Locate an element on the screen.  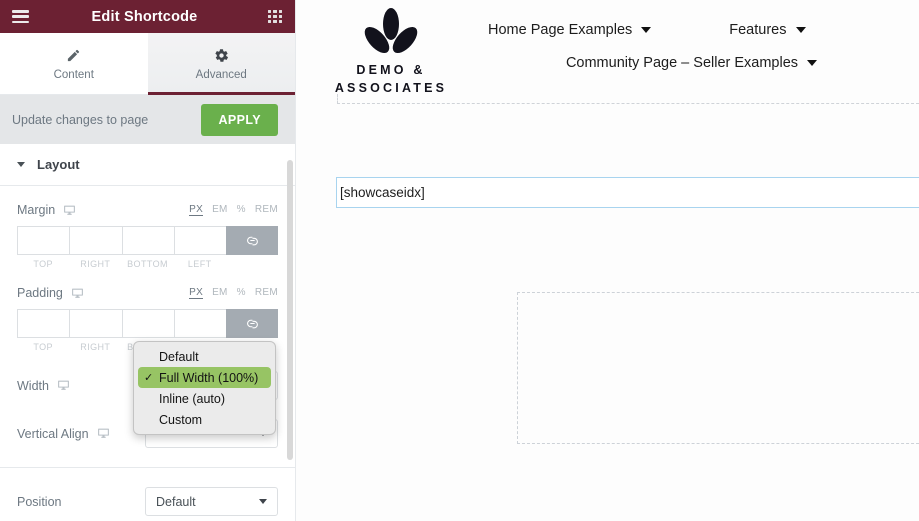
margin-label: Margin is located at coordinates (36, 210).